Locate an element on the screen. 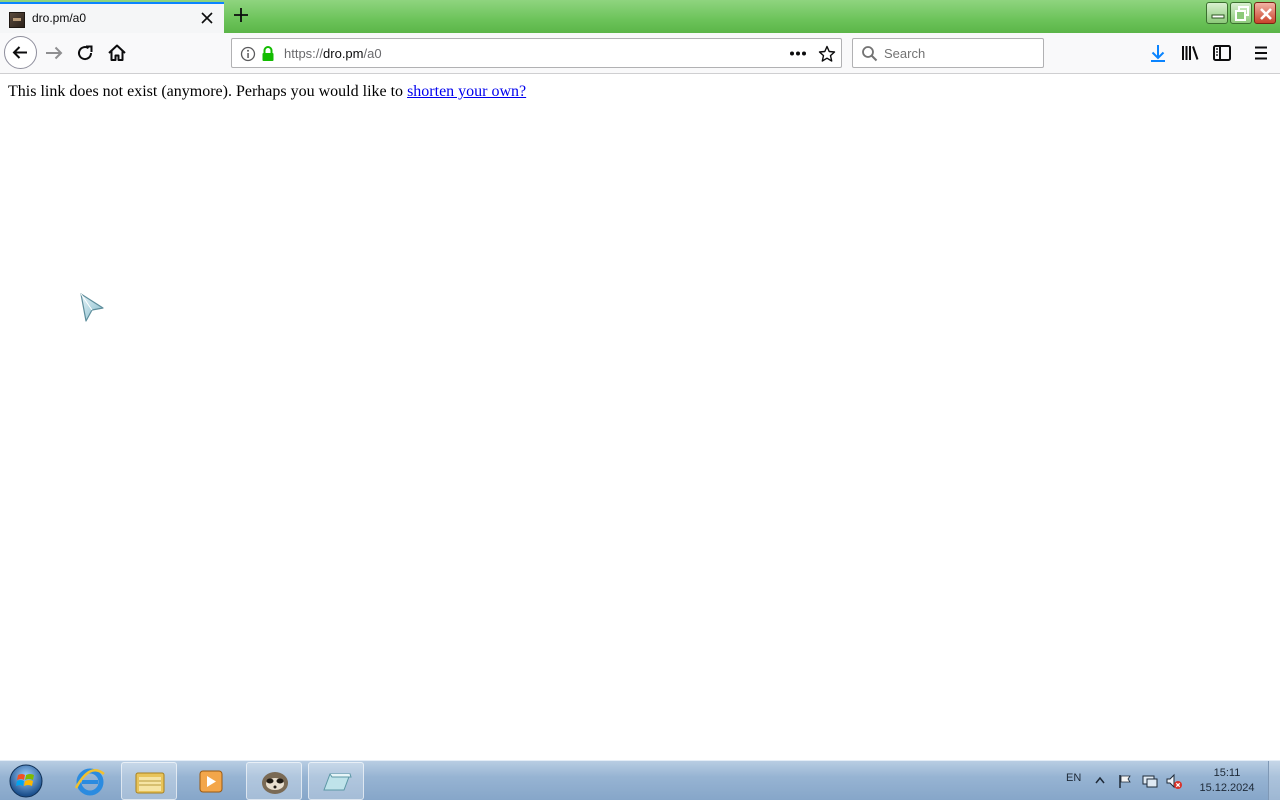 This screenshot has height=800, width=1280. system-clock: 15:11 15.12.2024 is located at coordinates (1227, 781).